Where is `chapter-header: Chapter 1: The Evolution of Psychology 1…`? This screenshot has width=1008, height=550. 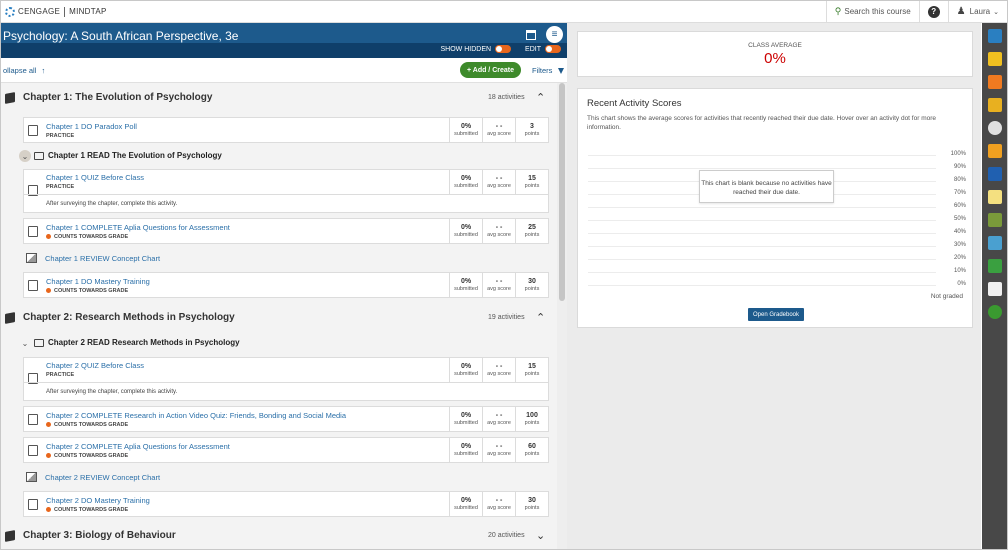
chapter-header: Chapter 1: The Evolution of Psychology 1… is located at coordinates (279, 98).